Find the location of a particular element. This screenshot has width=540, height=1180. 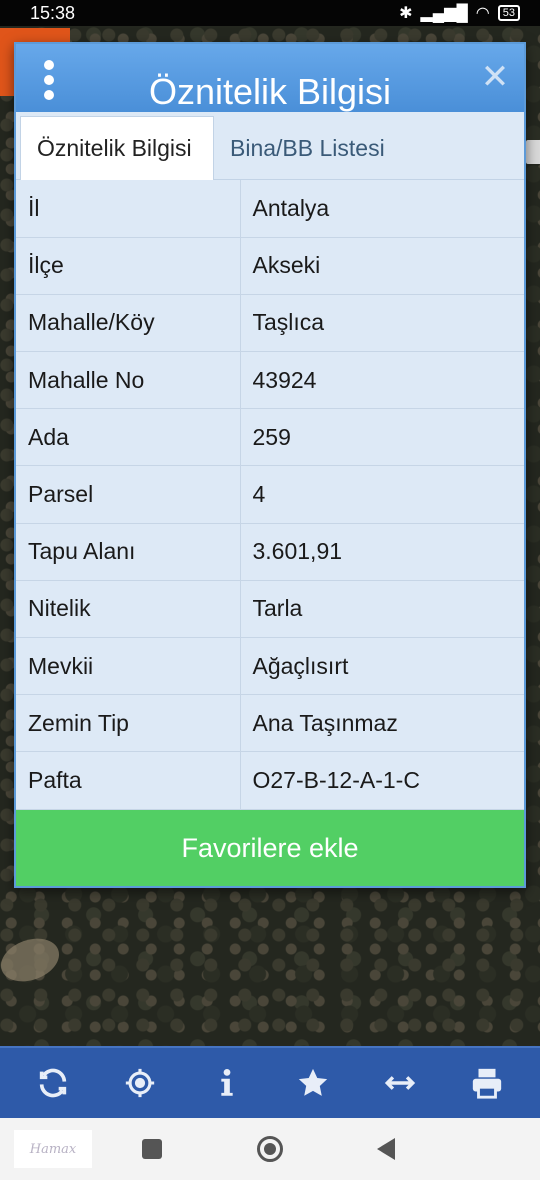

row-value: O27-B-12-A-1-C is located at coordinates (382, 780).